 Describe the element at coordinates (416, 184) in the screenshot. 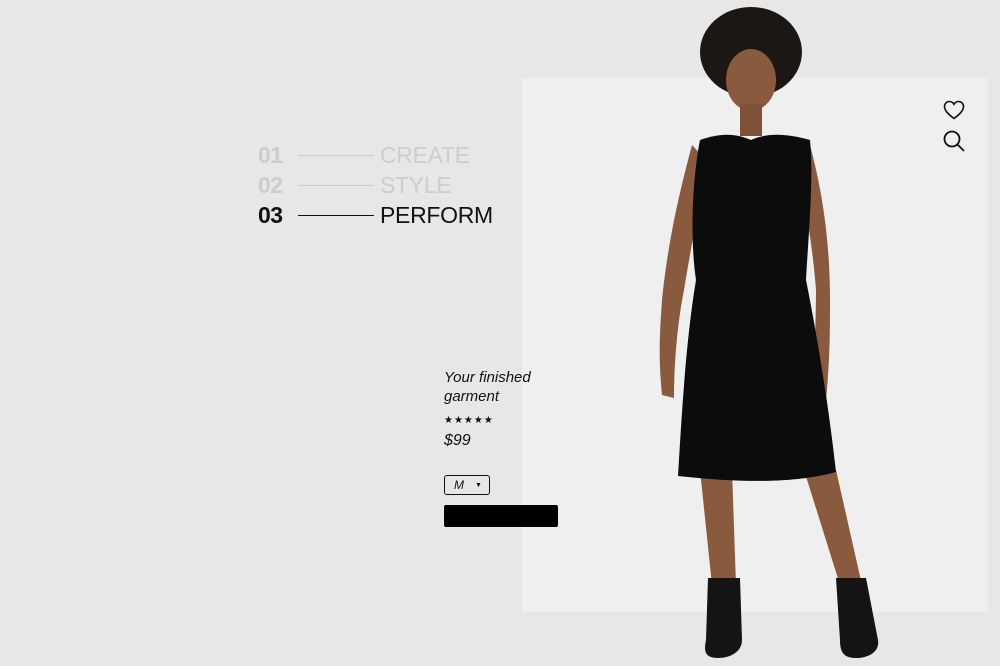

I see `step-label: STYLE` at that location.